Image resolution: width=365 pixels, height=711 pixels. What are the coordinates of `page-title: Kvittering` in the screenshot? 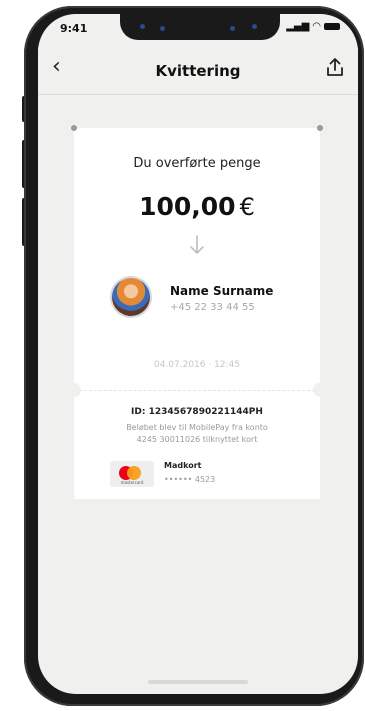 It's located at (198, 71).